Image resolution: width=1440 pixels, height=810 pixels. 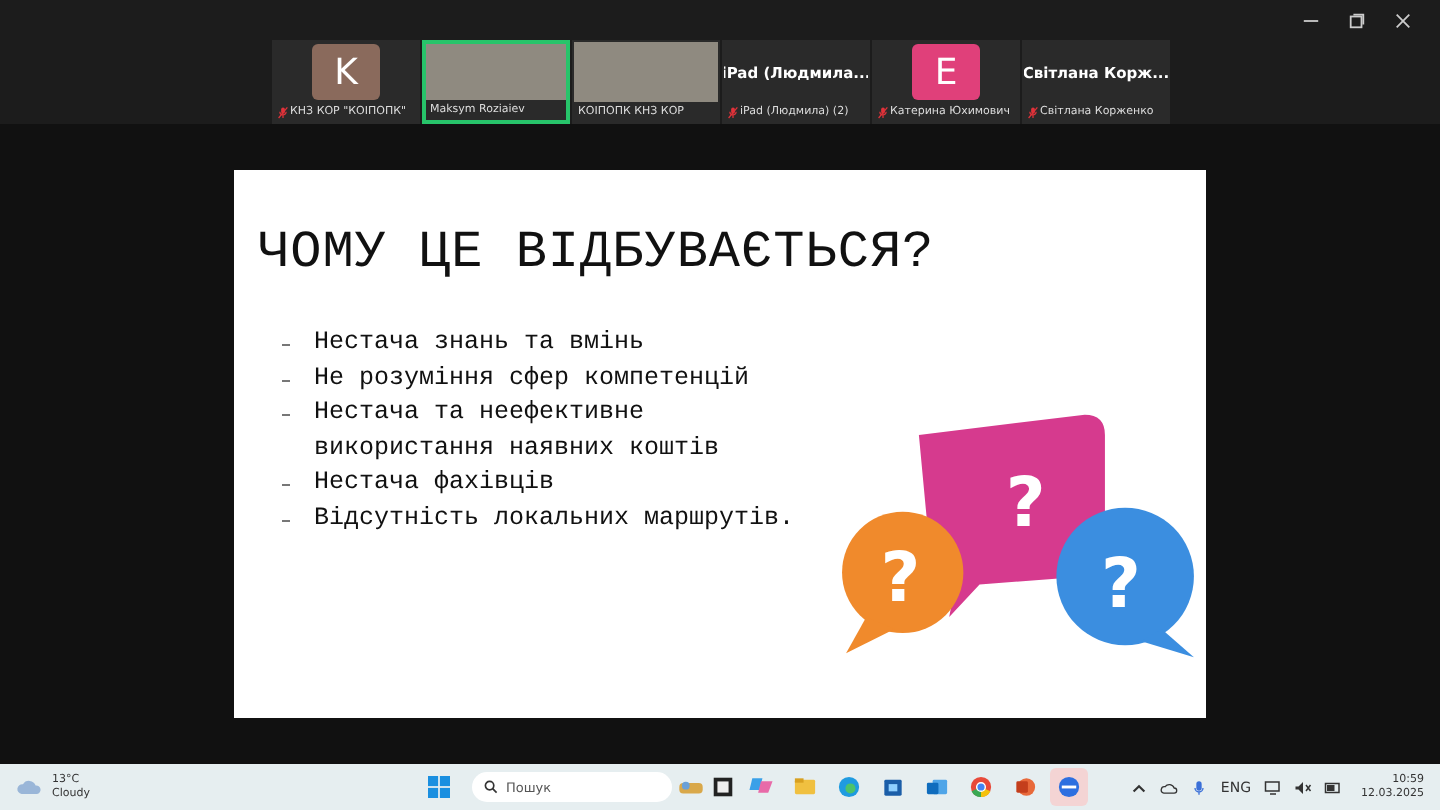 What do you see at coordinates (1272, 787) in the screenshot?
I see `monitor-icon` at bounding box center [1272, 787].